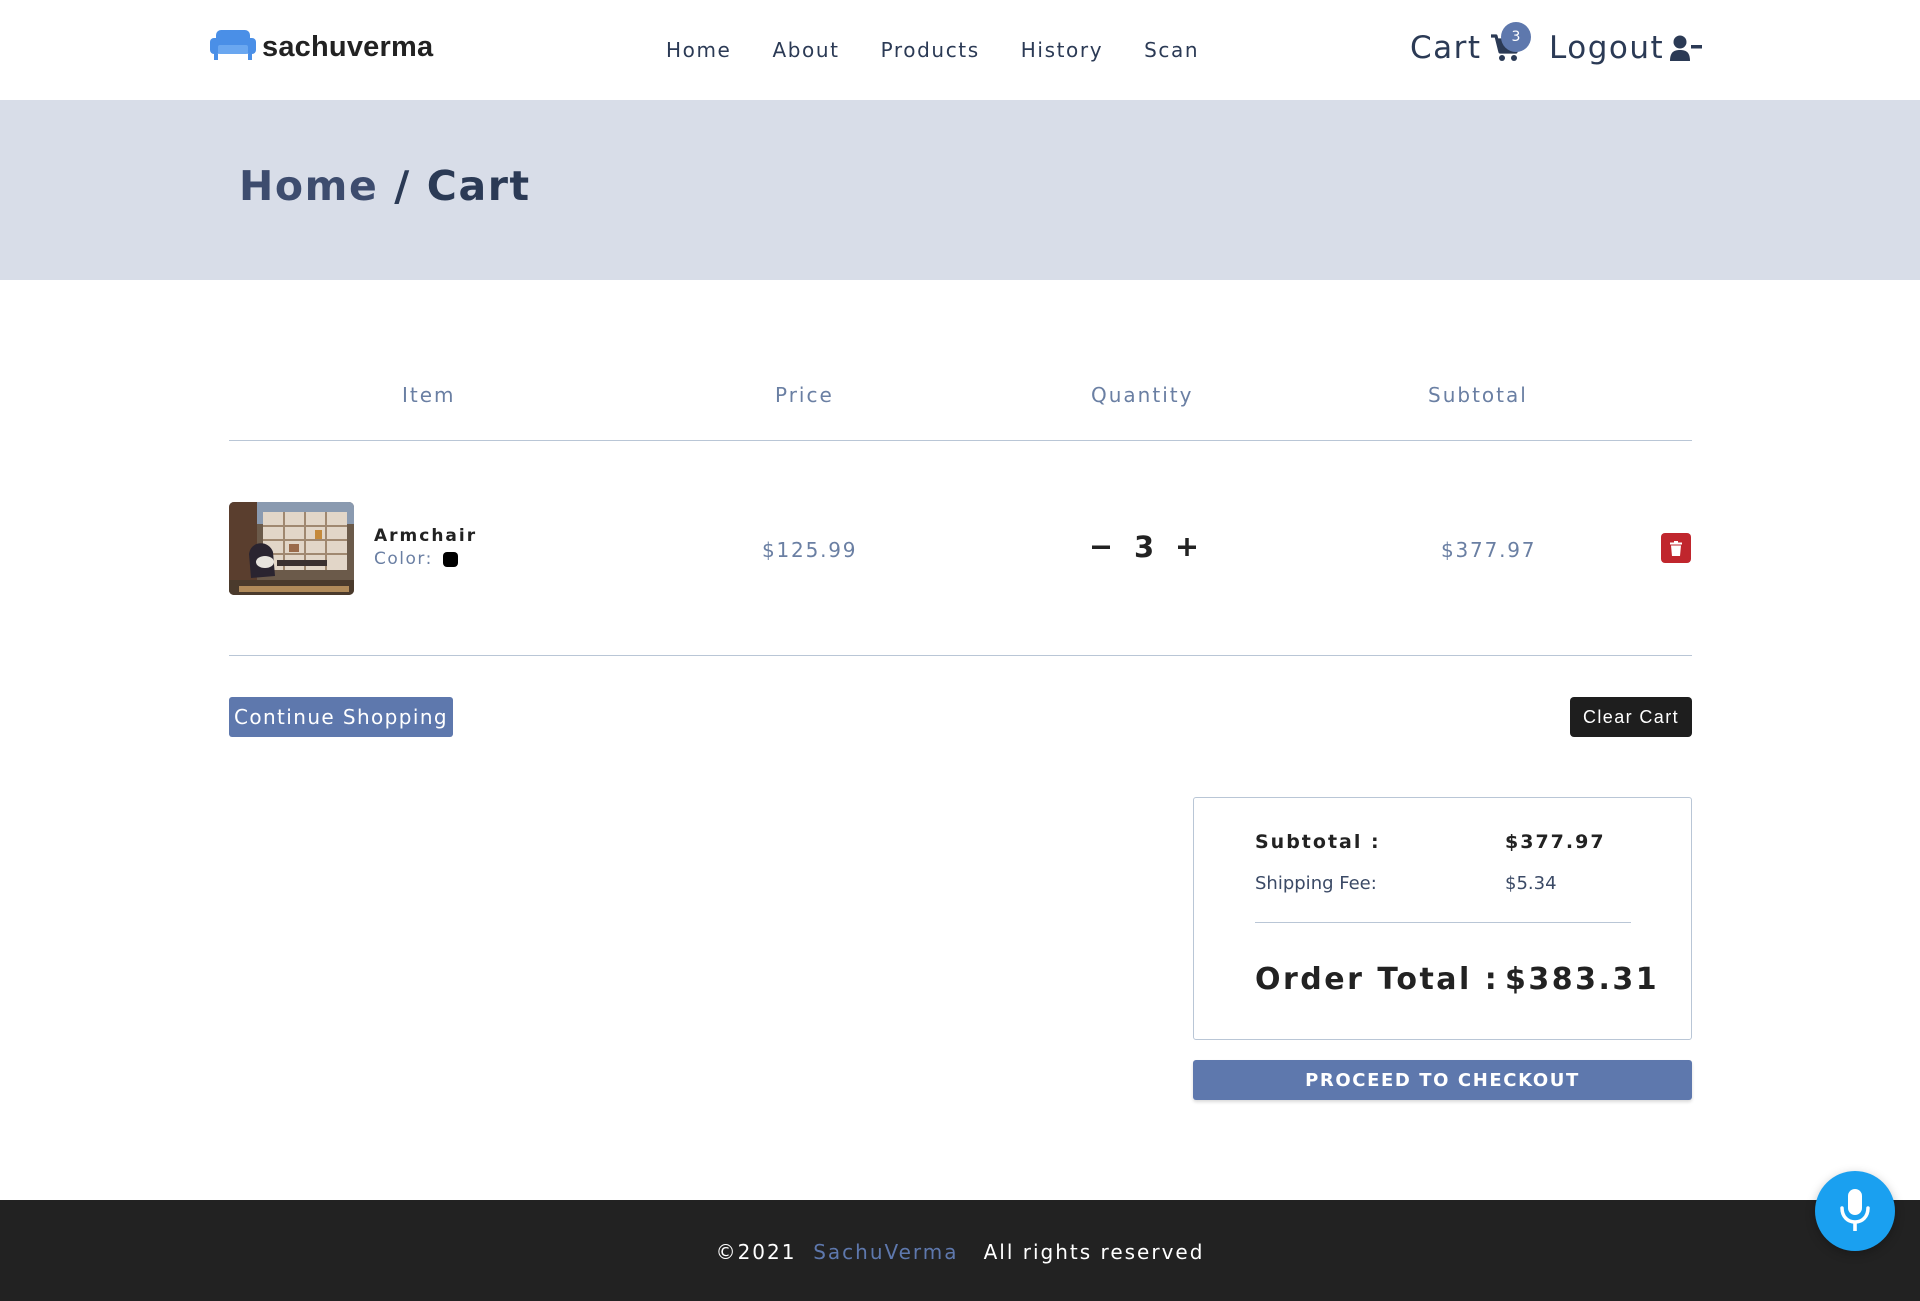 Image resolution: width=1920 pixels, height=1301 pixels. Describe the element at coordinates (291, 548) in the screenshot. I see `product-image` at that location.